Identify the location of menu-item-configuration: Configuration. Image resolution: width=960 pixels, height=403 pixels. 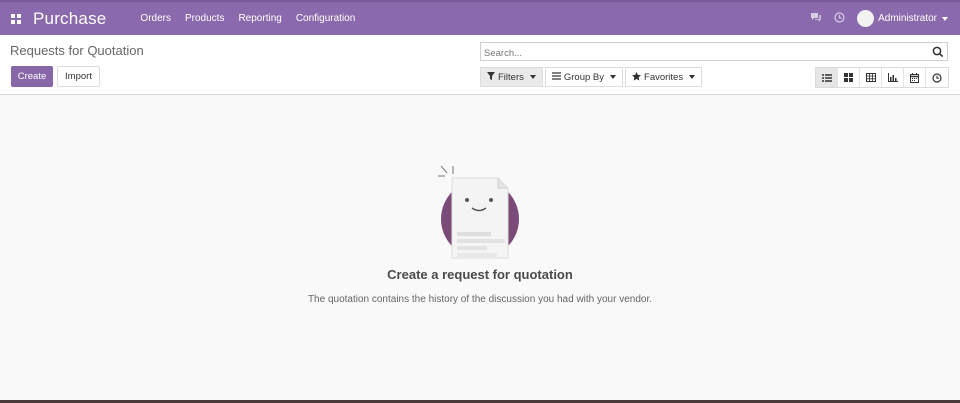
(325, 18).